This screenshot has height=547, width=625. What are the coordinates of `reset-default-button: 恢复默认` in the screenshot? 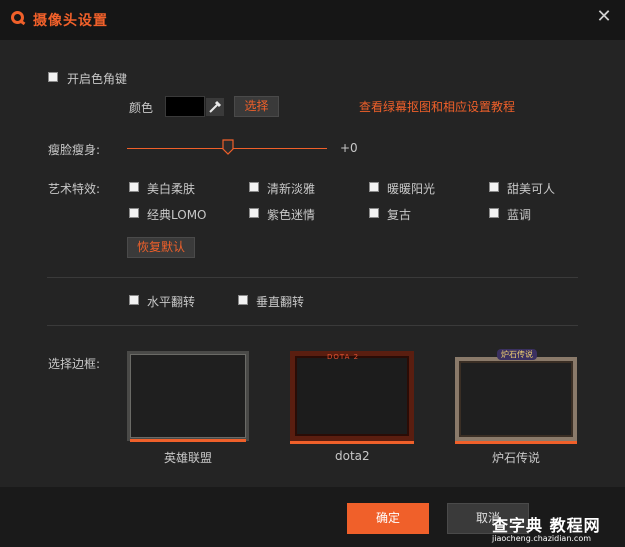 It's located at (161, 247).